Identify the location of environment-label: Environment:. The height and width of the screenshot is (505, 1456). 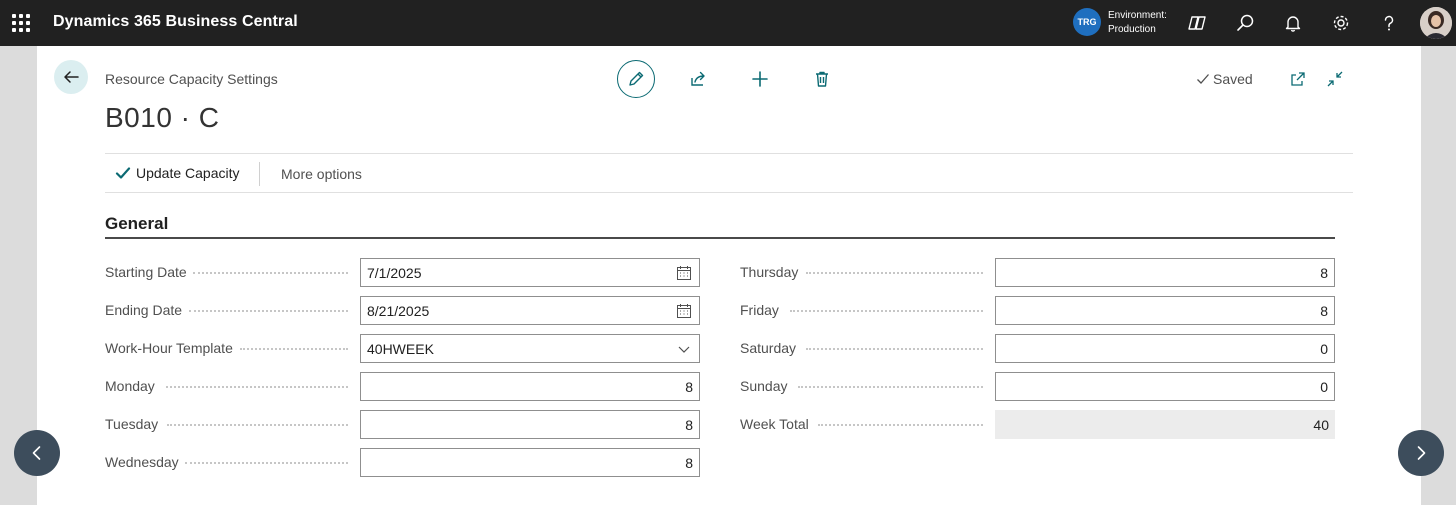
(1137, 15).